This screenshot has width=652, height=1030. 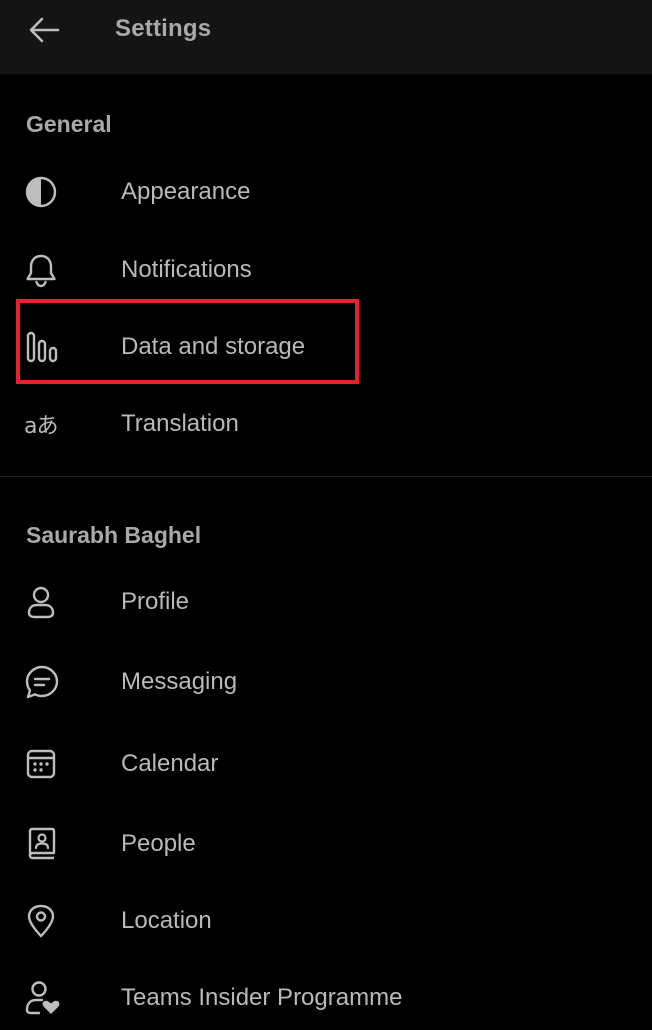 I want to click on map-pin-icon, so click(x=44, y=921).